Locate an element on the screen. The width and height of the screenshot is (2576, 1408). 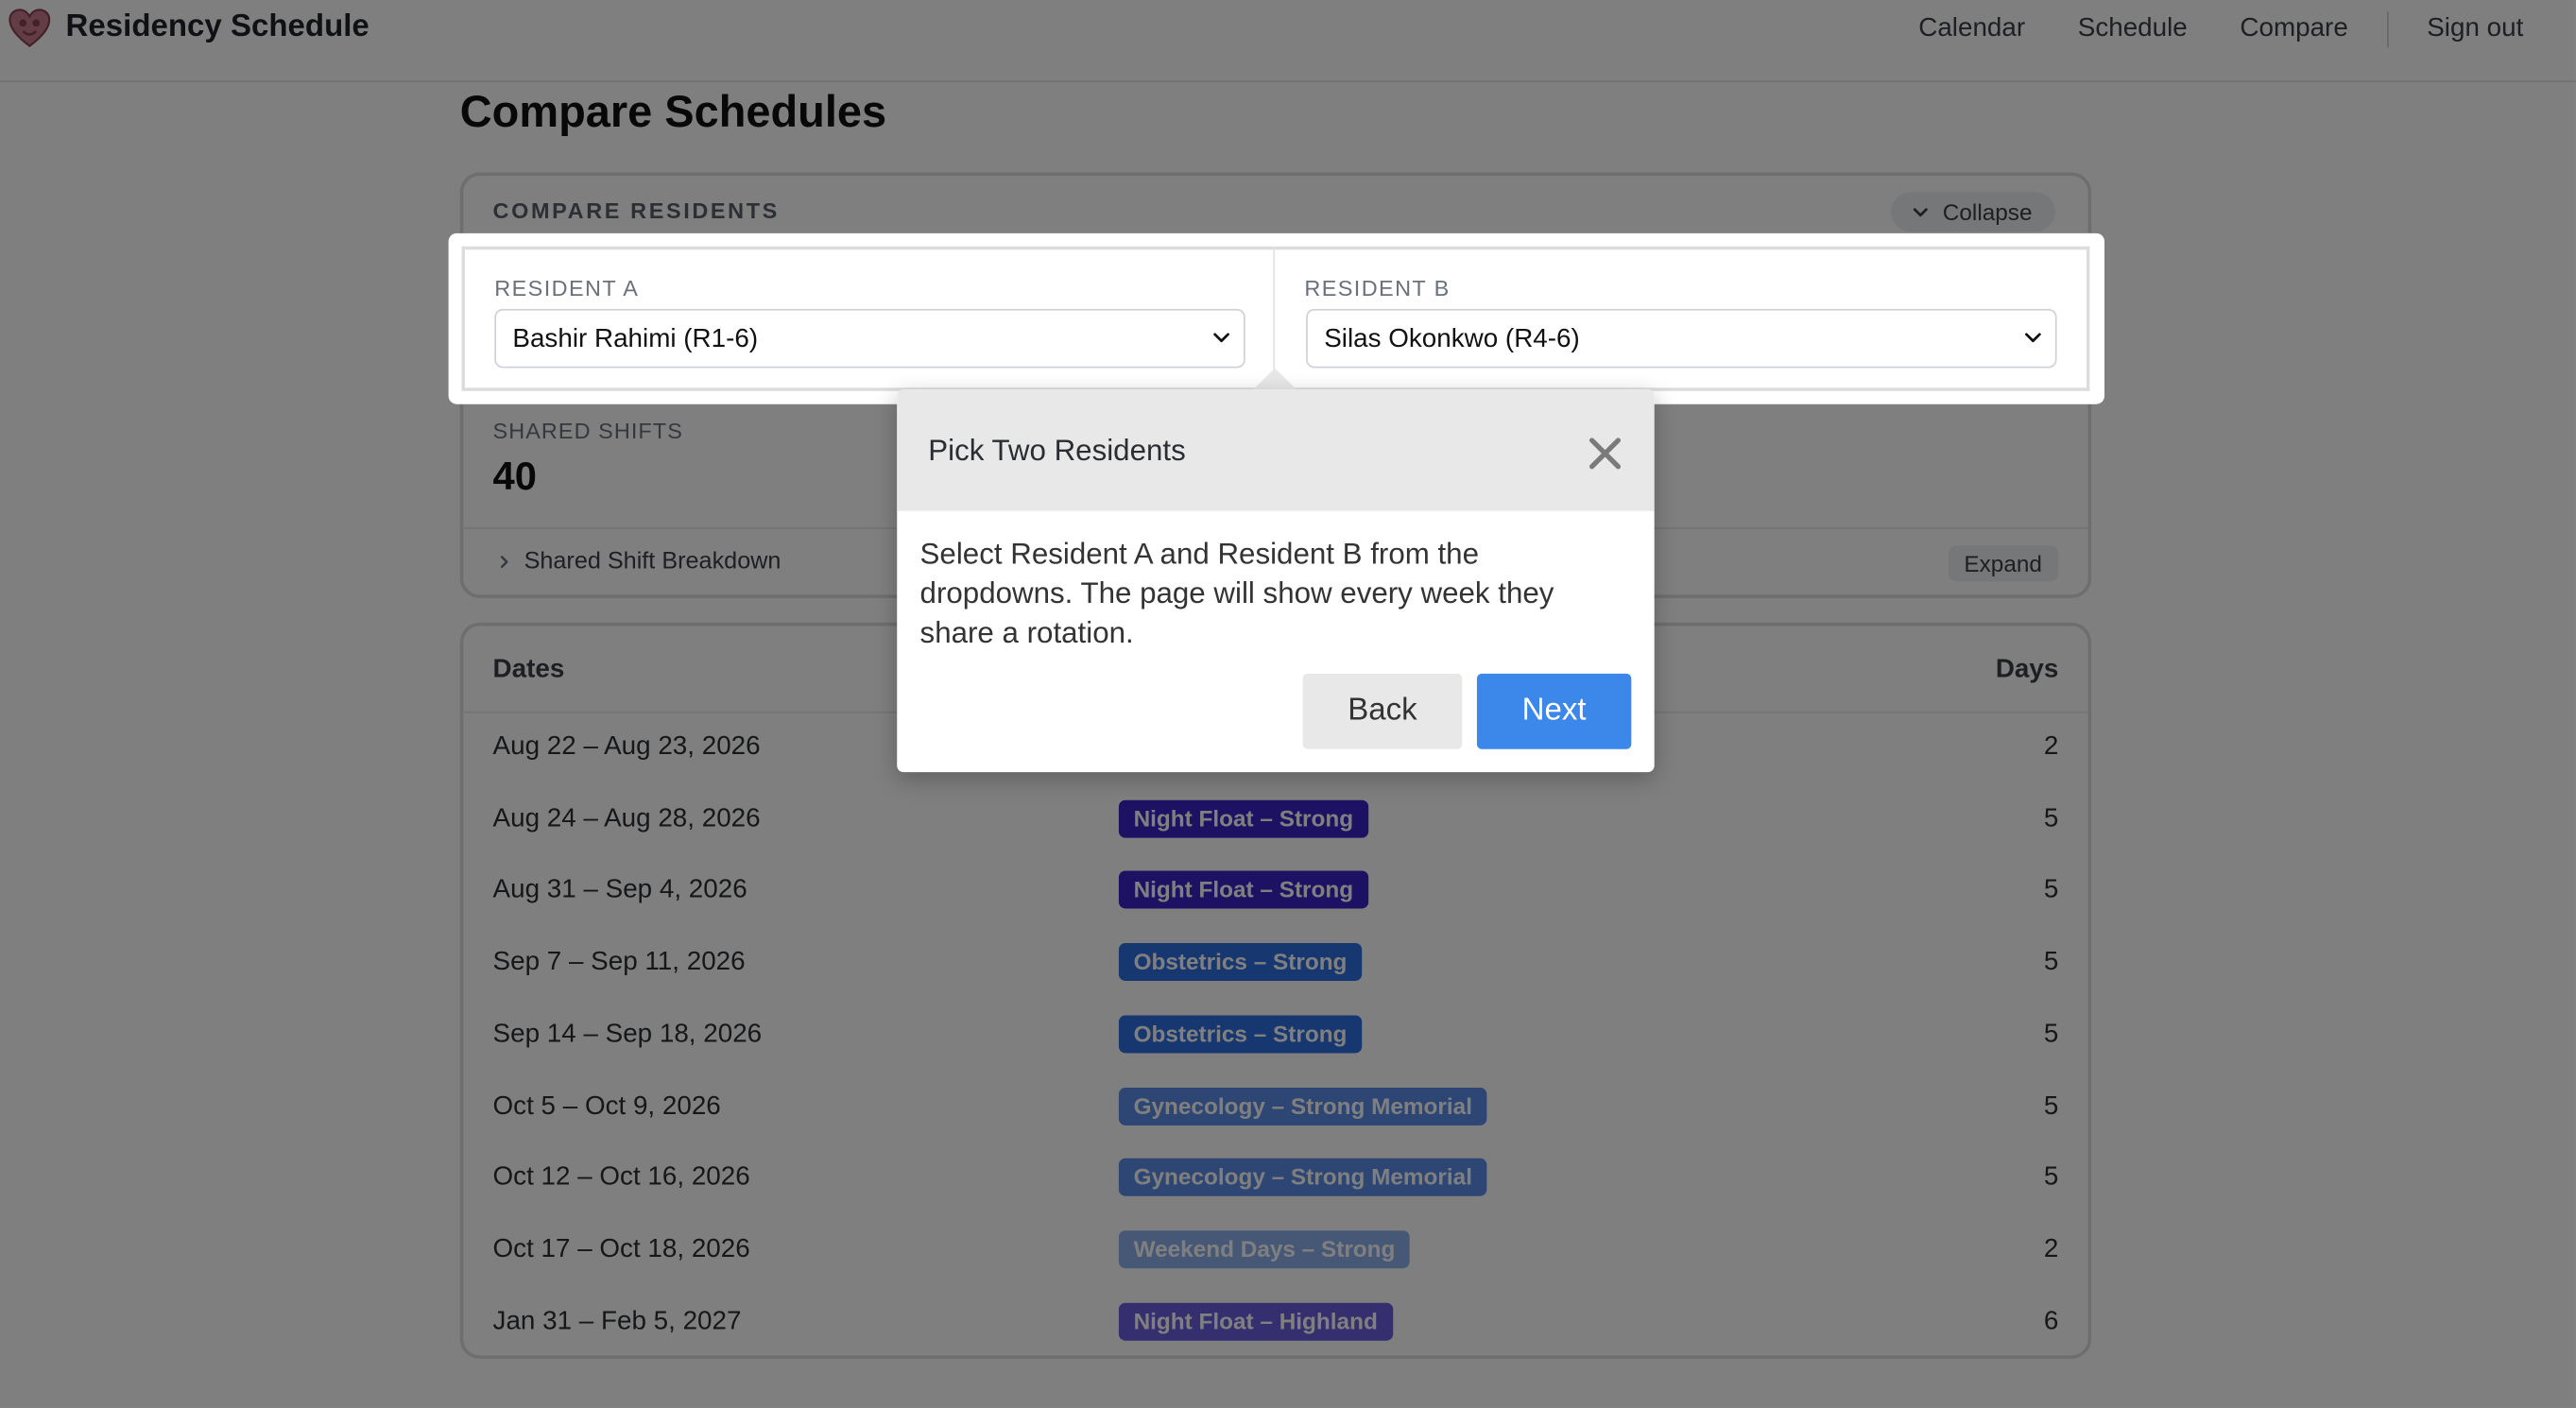
tooltip-title: Pick Two Residents is located at coordinates (1057, 450).